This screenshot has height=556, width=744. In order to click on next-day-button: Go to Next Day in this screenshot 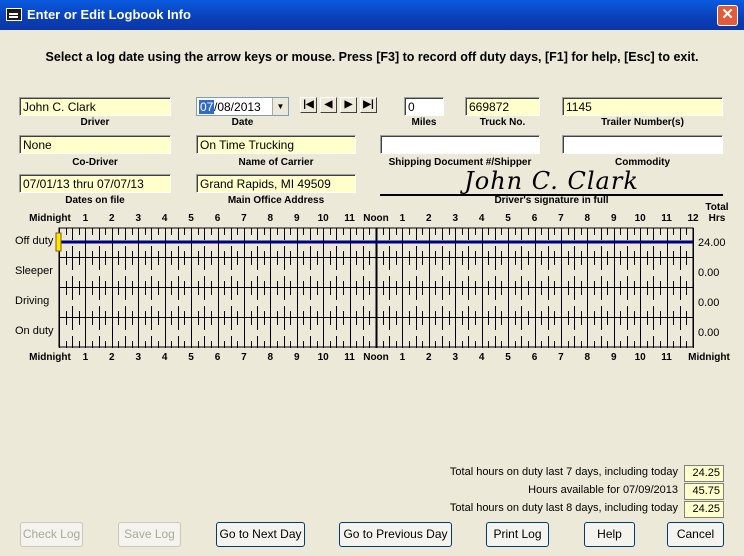, I will do `click(260, 534)`.